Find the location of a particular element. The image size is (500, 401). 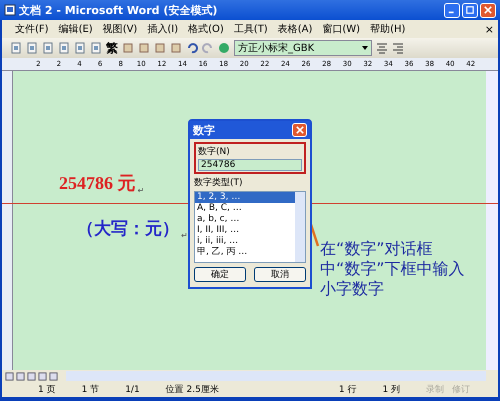

status-text: 录制 is located at coordinates (435, 390).